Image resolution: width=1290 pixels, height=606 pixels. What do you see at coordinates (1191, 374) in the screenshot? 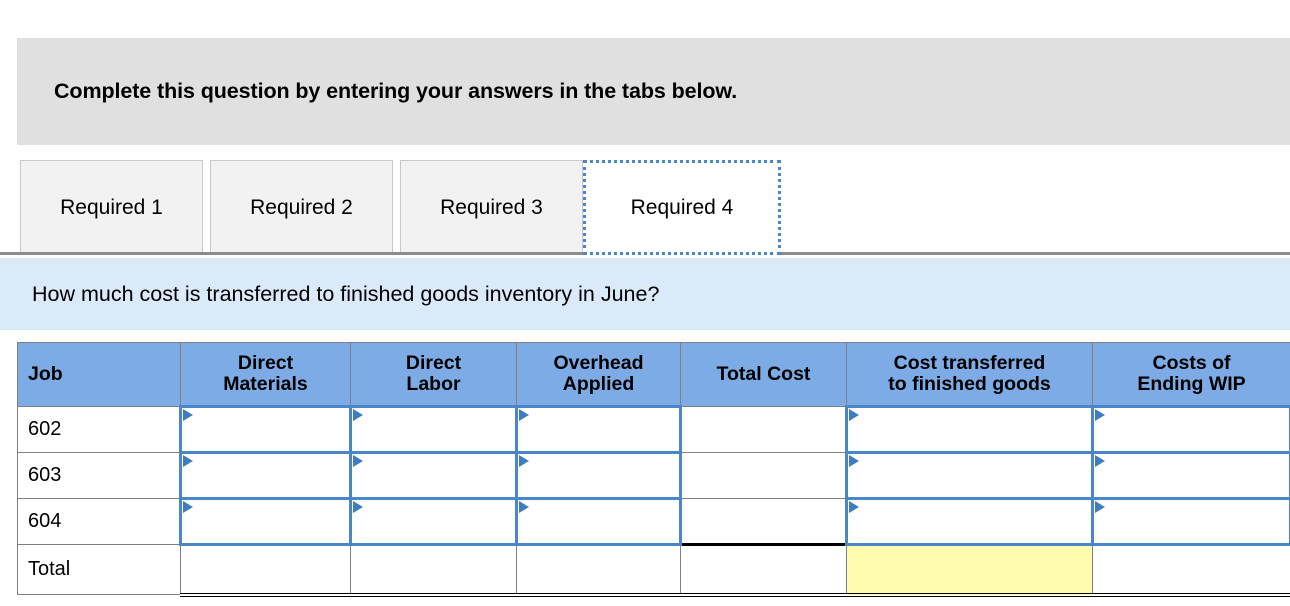
I see `column-header-6: Costs of Ending WIP` at bounding box center [1191, 374].